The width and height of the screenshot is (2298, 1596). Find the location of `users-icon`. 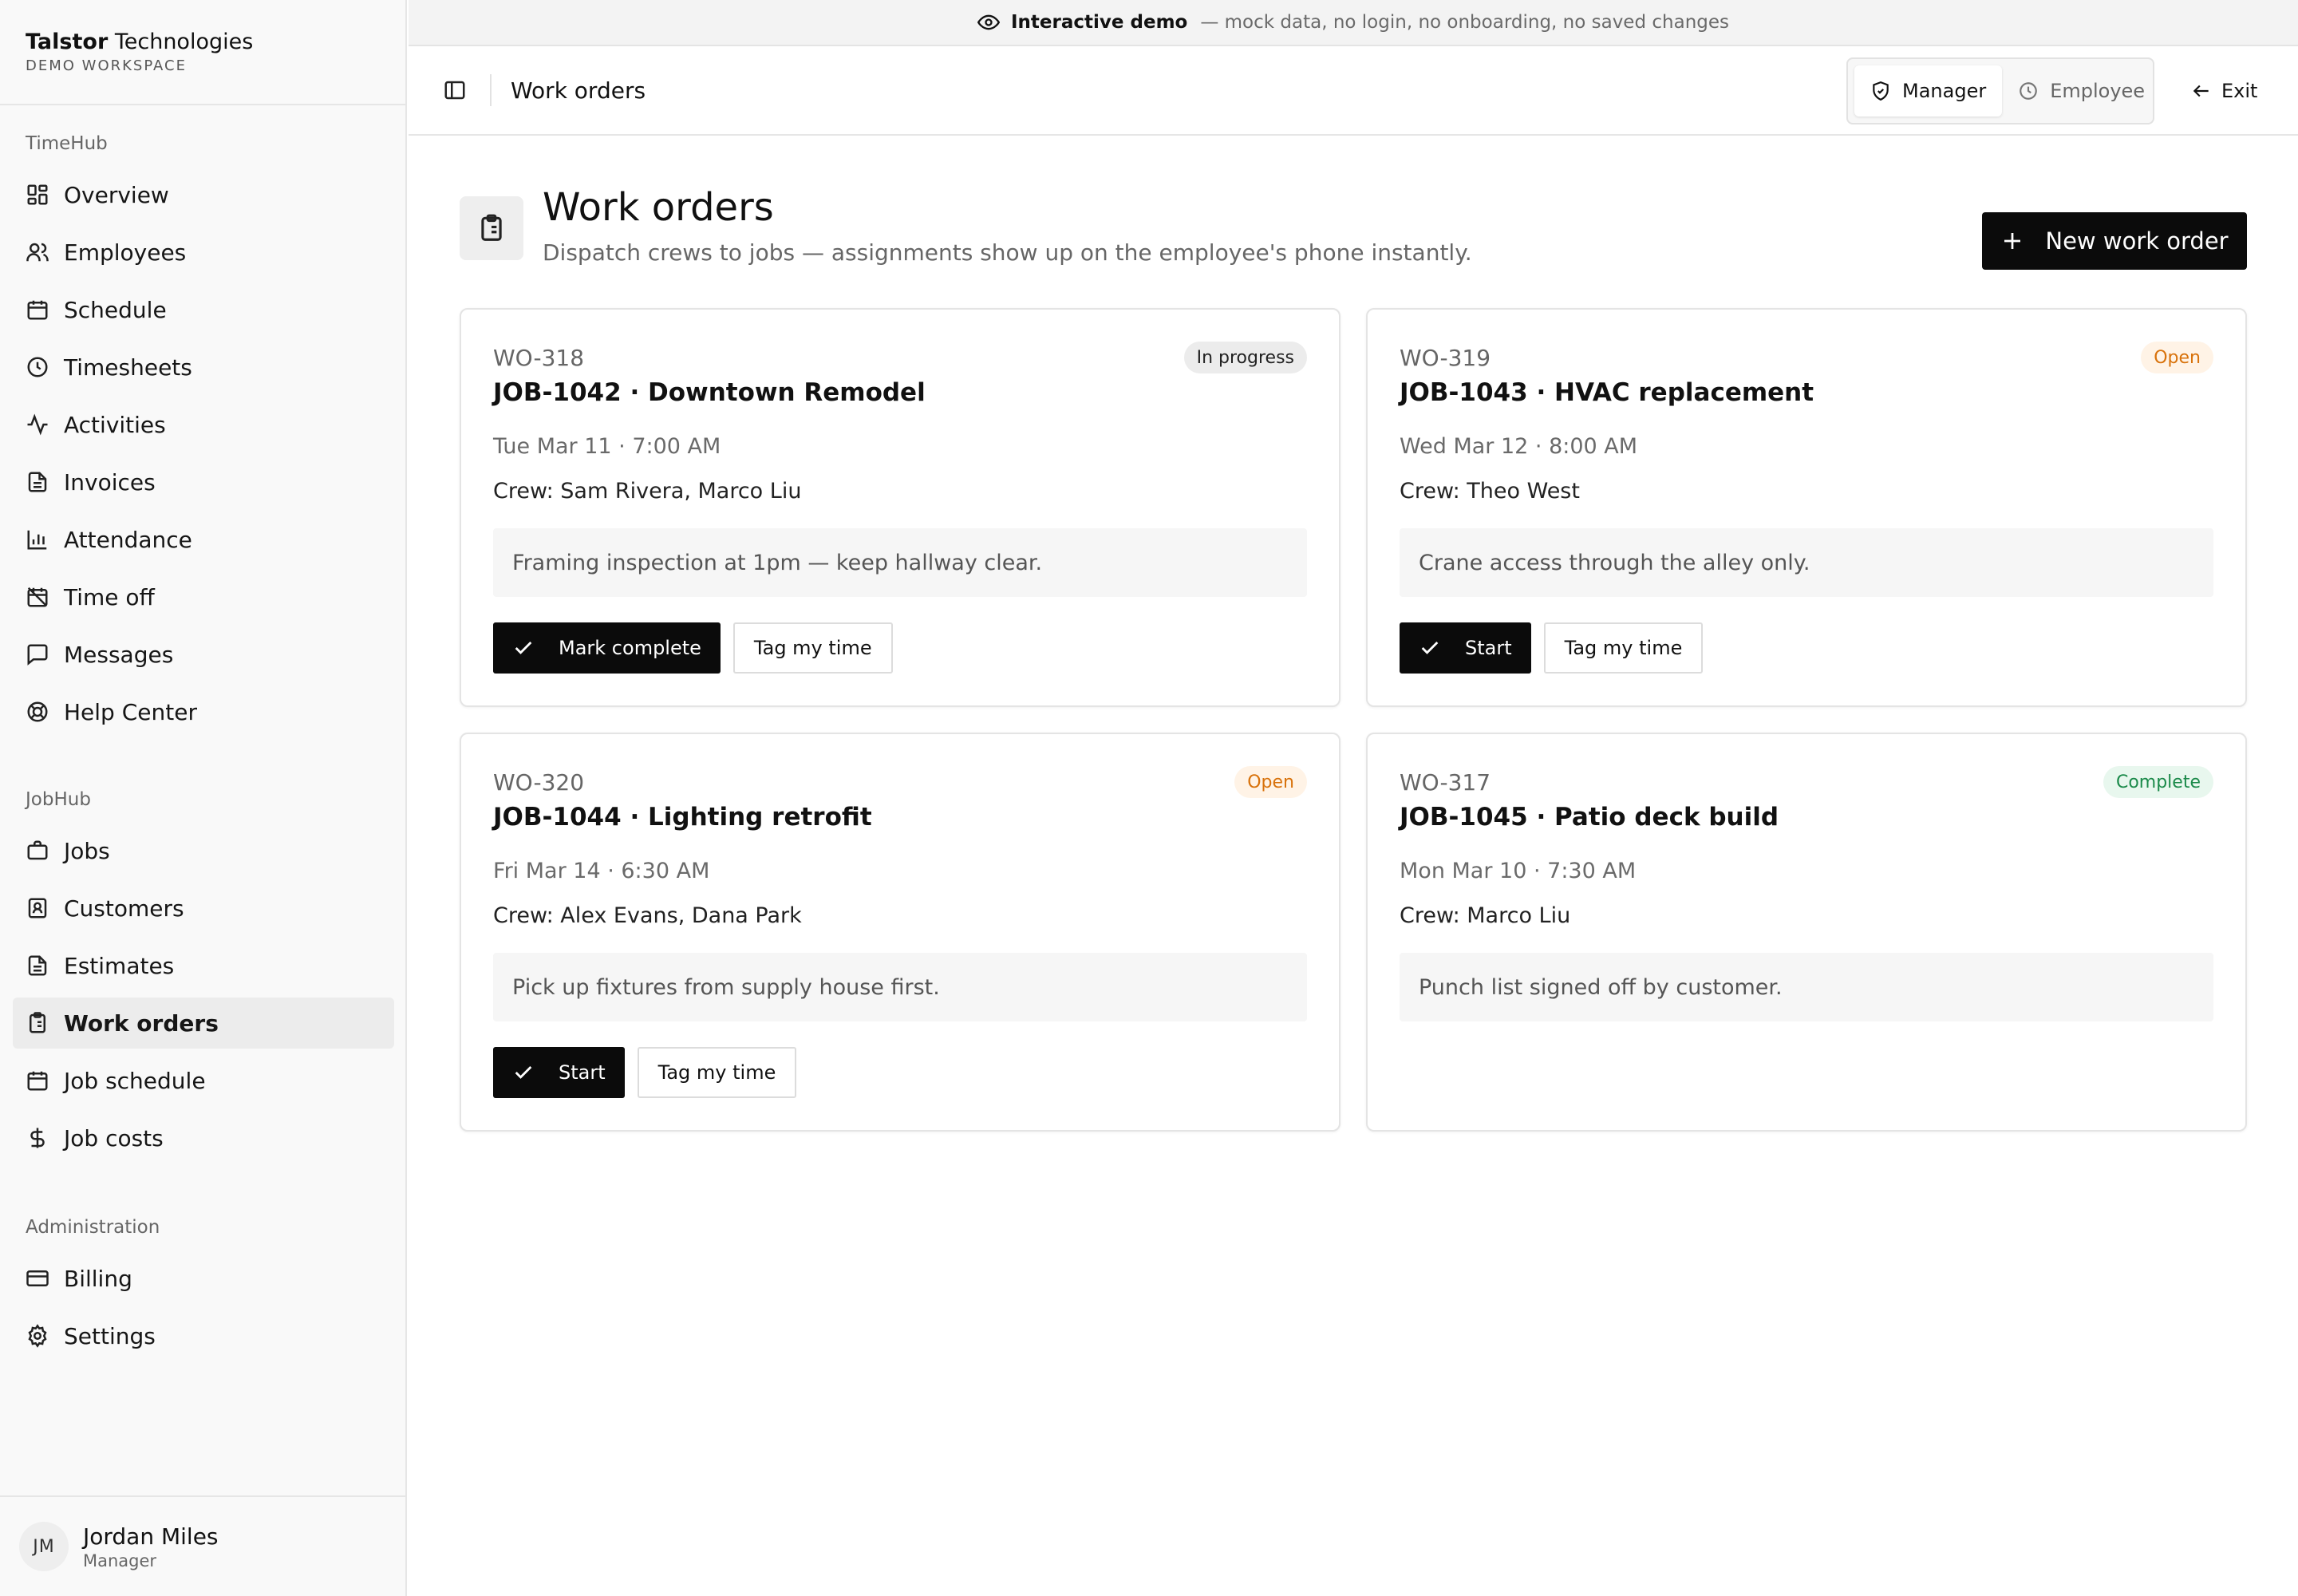

users-icon is located at coordinates (38, 252).